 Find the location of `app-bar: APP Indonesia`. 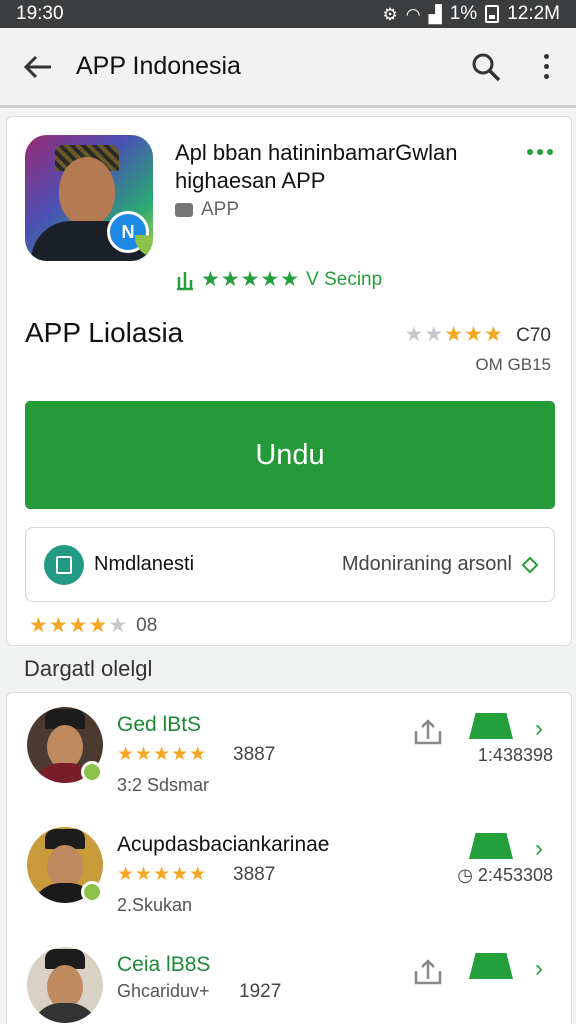

app-bar: APP Indonesia is located at coordinates (288, 68).